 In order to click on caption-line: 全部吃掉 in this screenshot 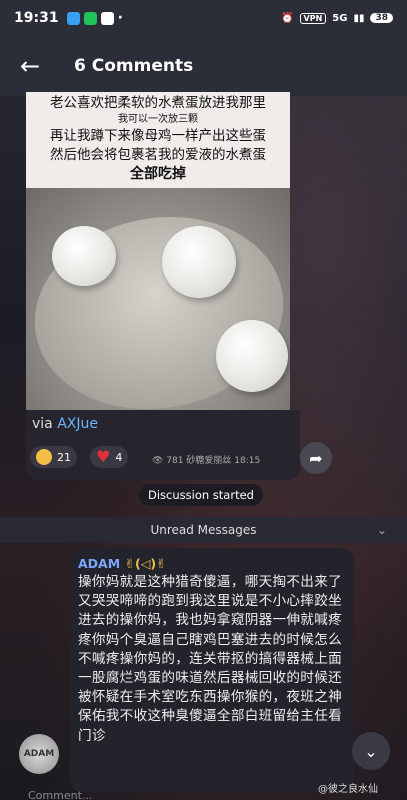, I will do `click(158, 174)`.